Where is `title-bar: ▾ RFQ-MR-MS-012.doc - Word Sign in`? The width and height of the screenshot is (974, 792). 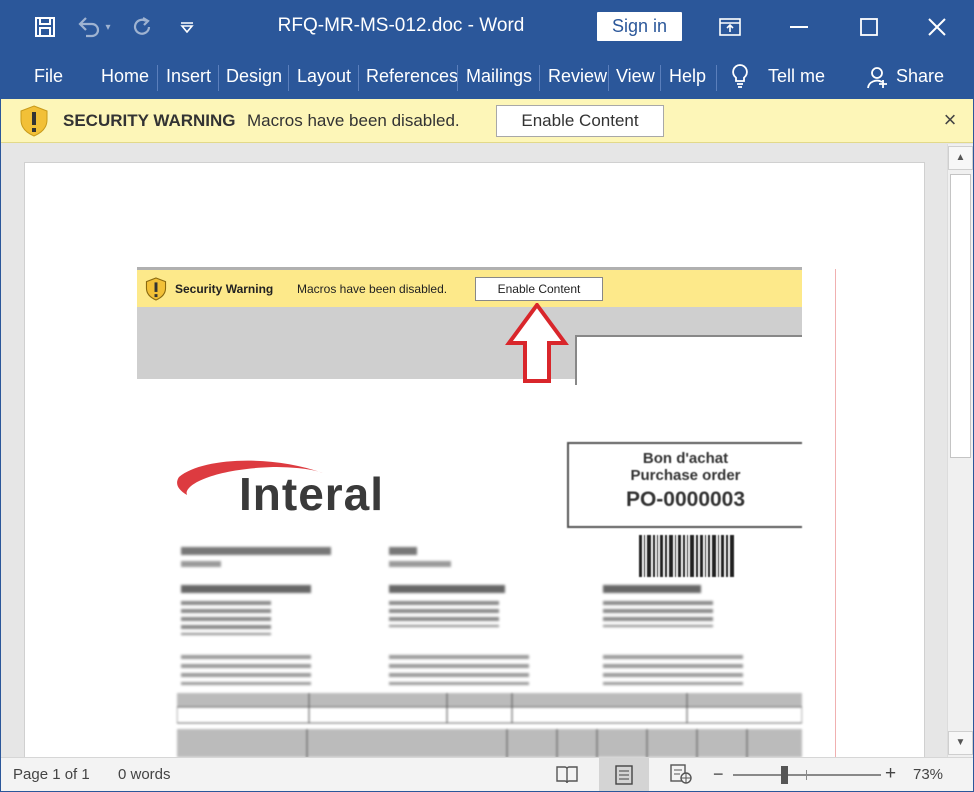
title-bar: ▾ RFQ-MR-MS-012.doc - Word Sign in is located at coordinates (487, 27).